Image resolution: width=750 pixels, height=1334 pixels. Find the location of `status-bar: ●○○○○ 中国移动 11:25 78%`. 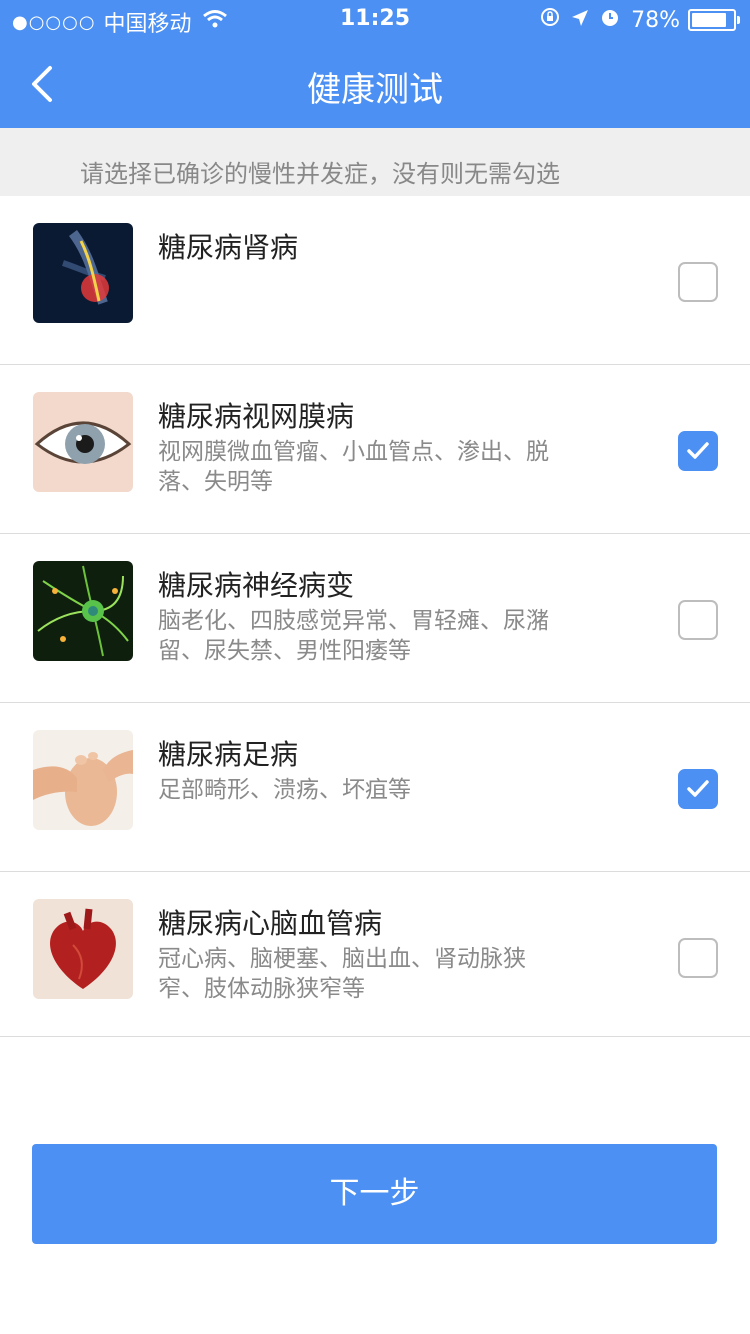

status-bar: ●○○○○ 中国移动 11:25 78% is located at coordinates (375, 20).